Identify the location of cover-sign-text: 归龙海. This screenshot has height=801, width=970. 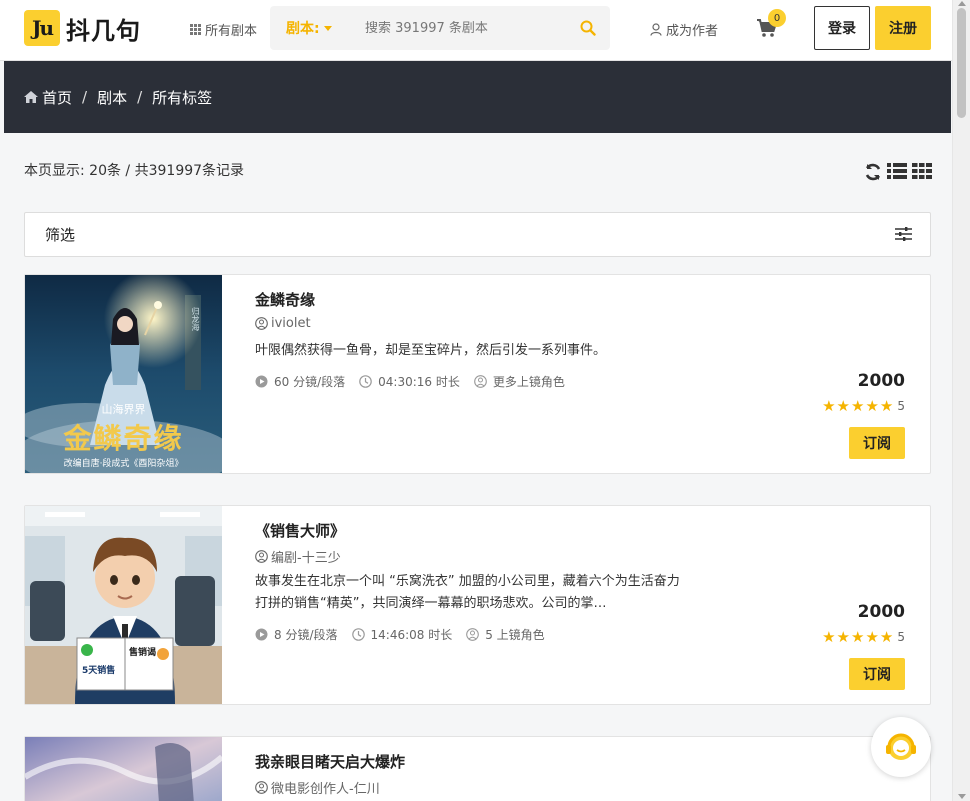
(195, 319).